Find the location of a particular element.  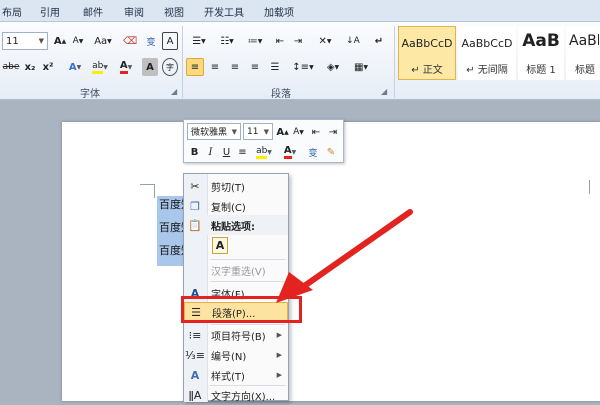

annotation-arrow is located at coordinates (344, 256).